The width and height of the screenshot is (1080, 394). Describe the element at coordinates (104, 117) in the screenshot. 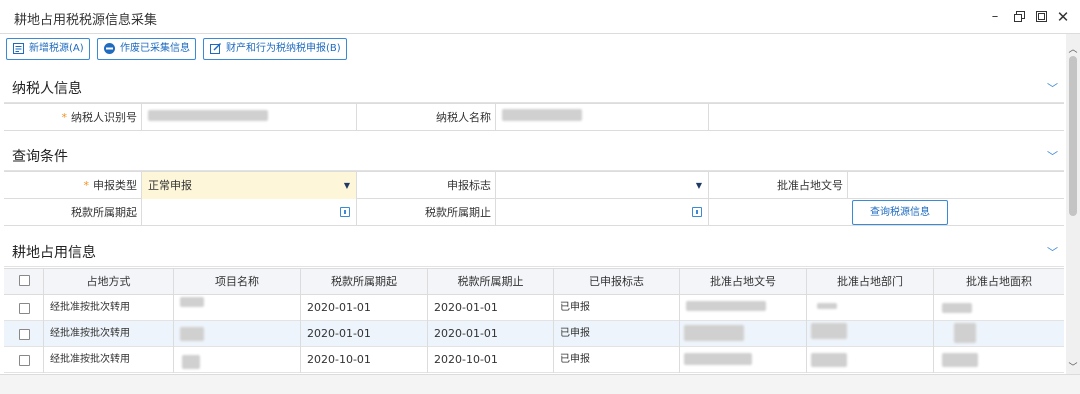

I see `taxpayer-id-label: 纳税人识别号` at that location.